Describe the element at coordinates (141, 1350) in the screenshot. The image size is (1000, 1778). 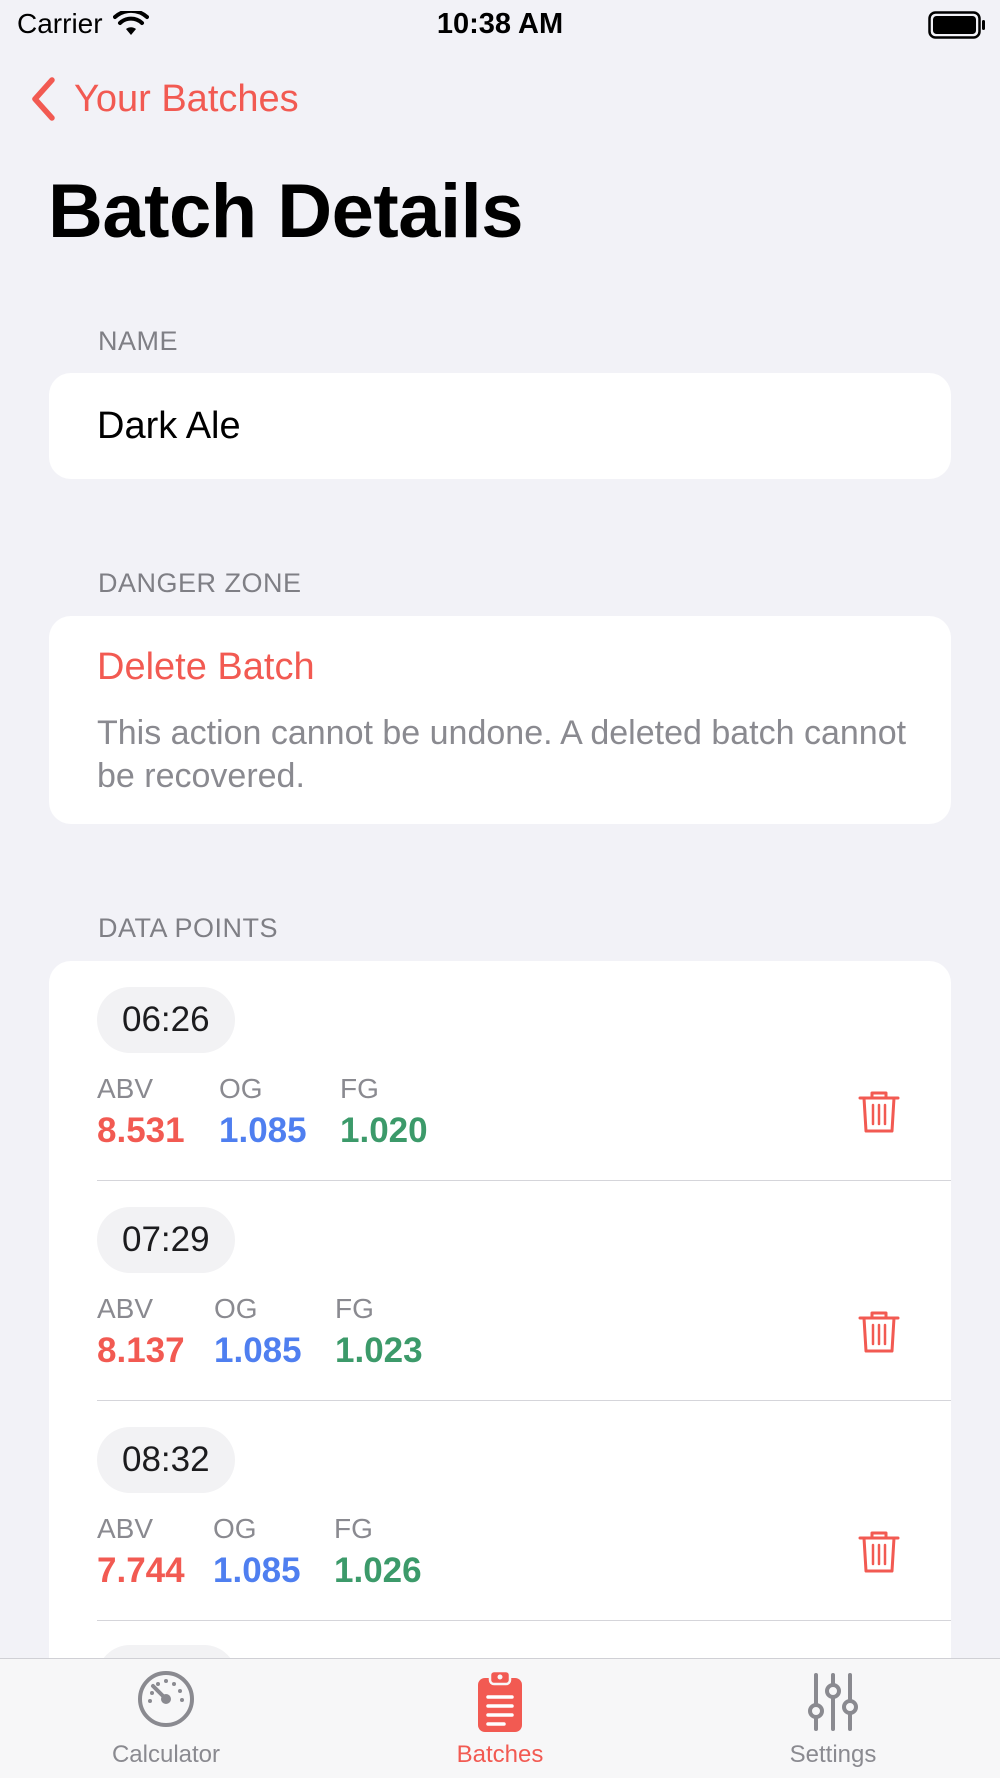
I see `abv-value: 8.137` at that location.